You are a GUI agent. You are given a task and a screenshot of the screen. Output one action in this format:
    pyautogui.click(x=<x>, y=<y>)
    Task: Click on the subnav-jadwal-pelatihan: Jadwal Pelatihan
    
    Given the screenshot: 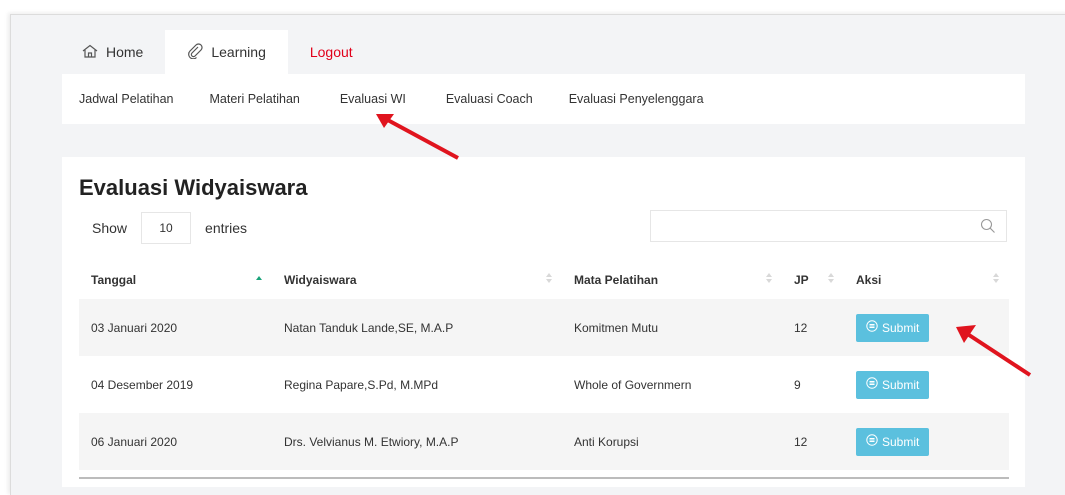 What is the action you would take?
    pyautogui.click(x=126, y=99)
    